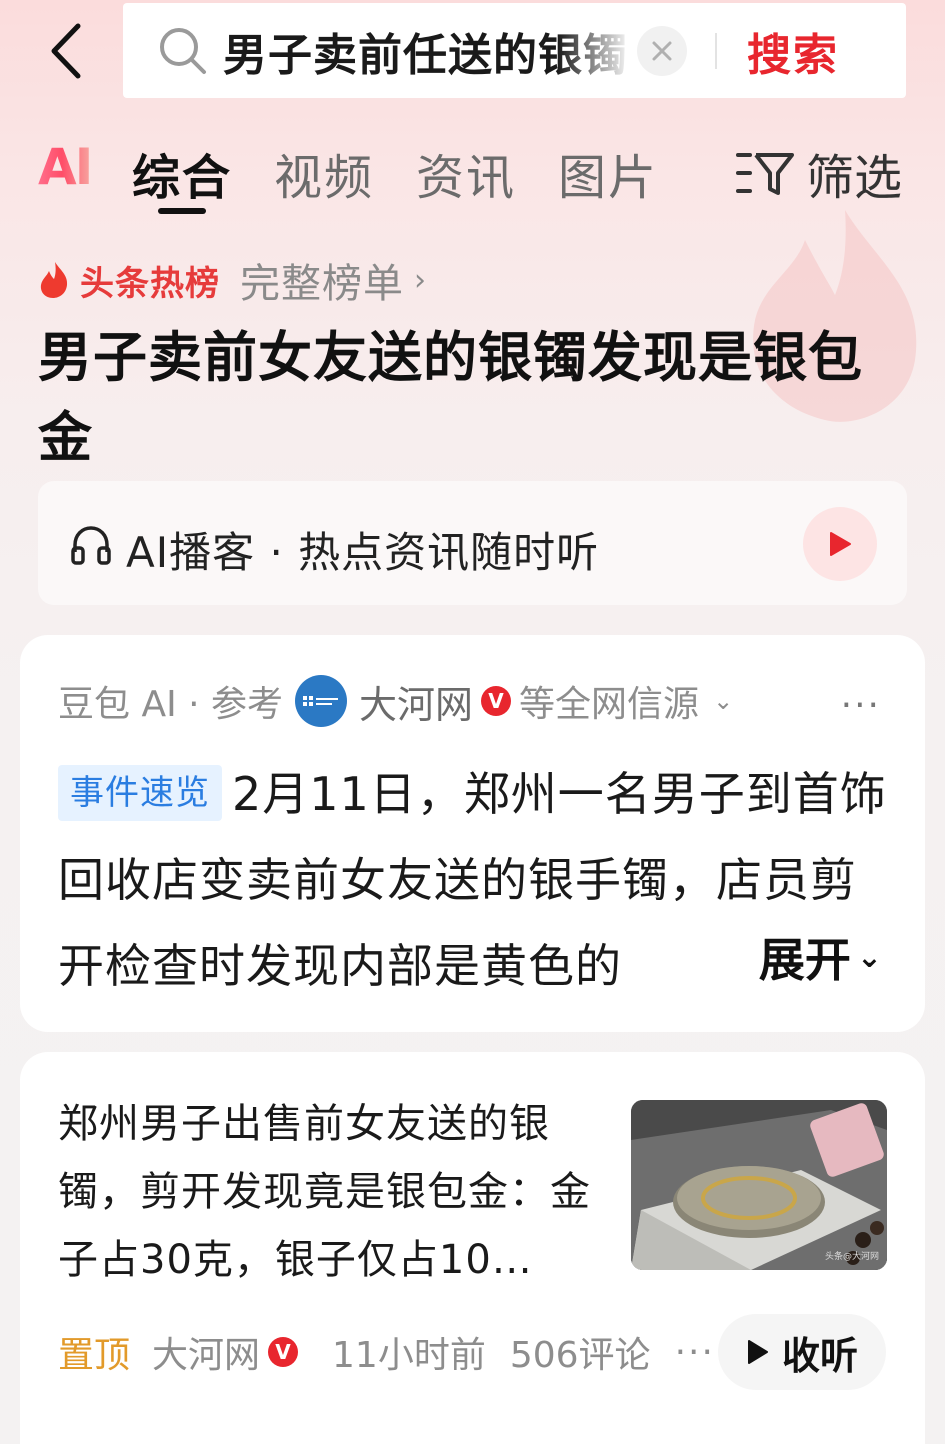  I want to click on news-thumbnail: 头条@大河网, so click(759, 1185).